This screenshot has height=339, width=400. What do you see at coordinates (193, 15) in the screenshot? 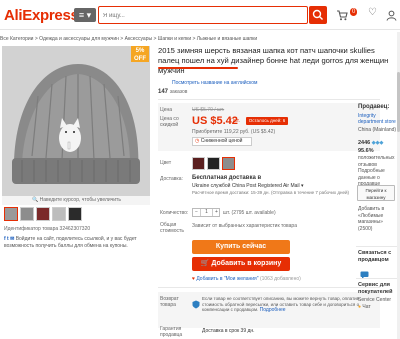
I see `search-input` at bounding box center [193, 15].